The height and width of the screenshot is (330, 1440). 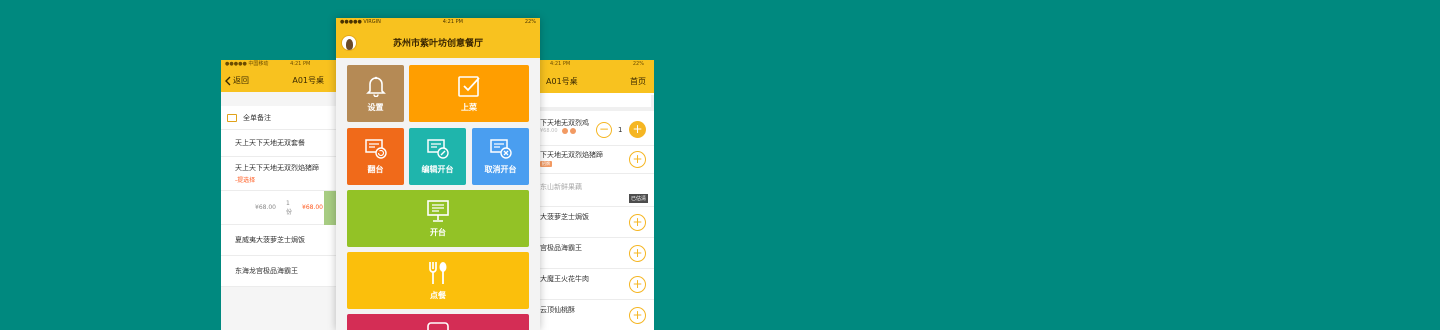 I want to click on list-item: 下天地无双烈焰猪蹄 招牌 +, so click(x=597, y=160).